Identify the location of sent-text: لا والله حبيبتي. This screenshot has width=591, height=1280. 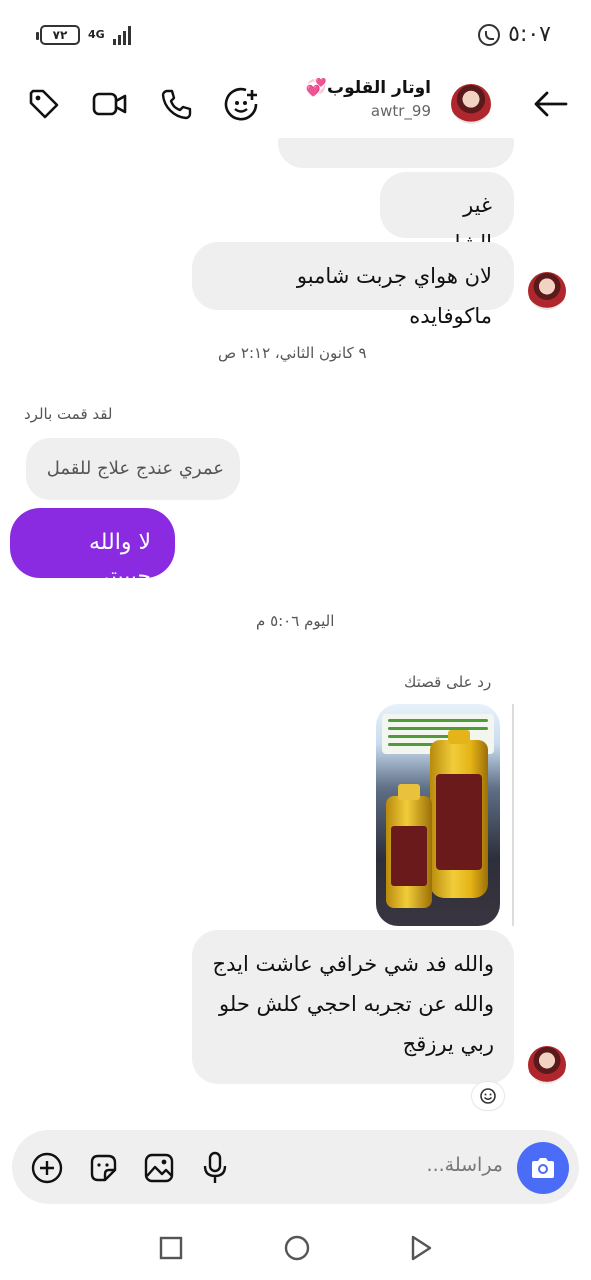
(119, 559).